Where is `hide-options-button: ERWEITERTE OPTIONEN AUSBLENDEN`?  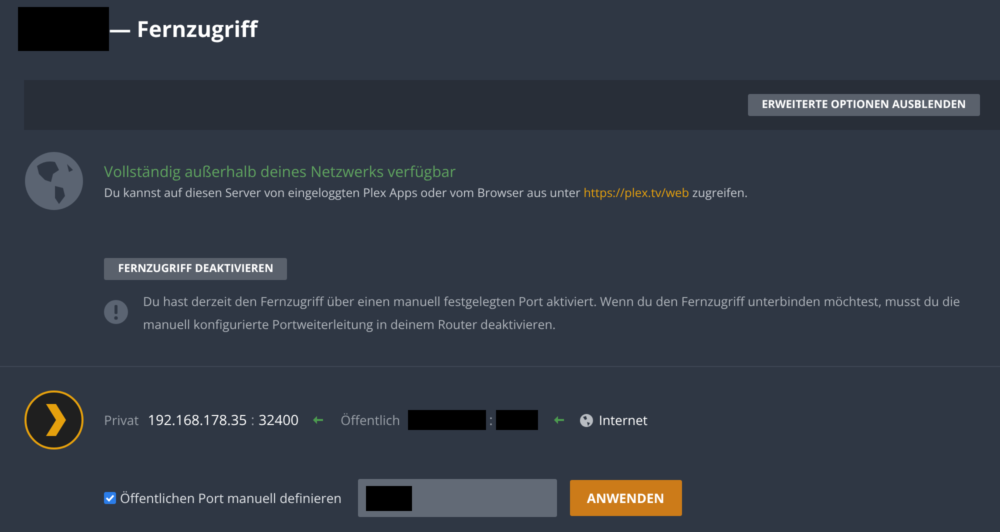 hide-options-button: ERWEITERTE OPTIONEN AUSBLENDEN is located at coordinates (864, 105).